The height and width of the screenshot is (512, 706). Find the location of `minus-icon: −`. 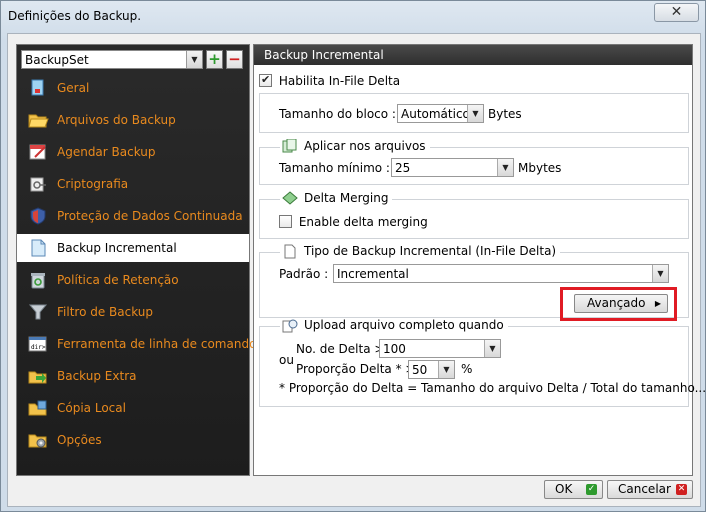

minus-icon: − is located at coordinates (234, 59).